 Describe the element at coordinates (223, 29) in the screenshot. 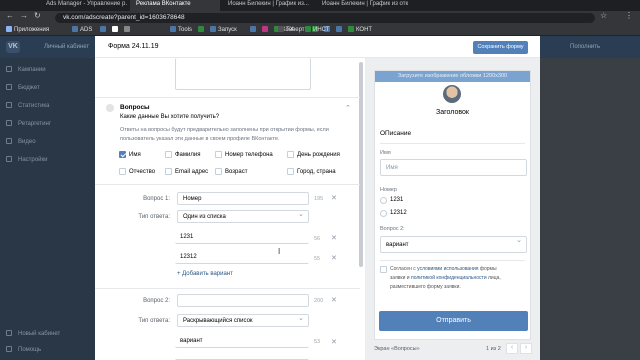

I see `bookmark: Запуск` at that location.